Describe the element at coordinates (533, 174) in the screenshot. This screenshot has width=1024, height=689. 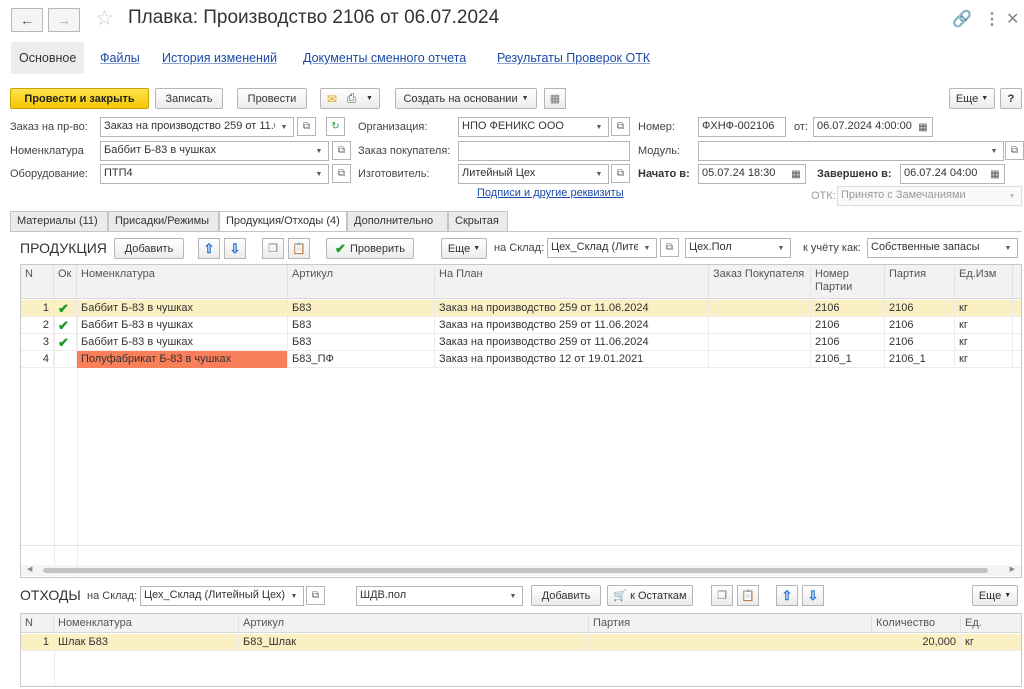
I see `maker-field: Литейный Цех ▼` at that location.